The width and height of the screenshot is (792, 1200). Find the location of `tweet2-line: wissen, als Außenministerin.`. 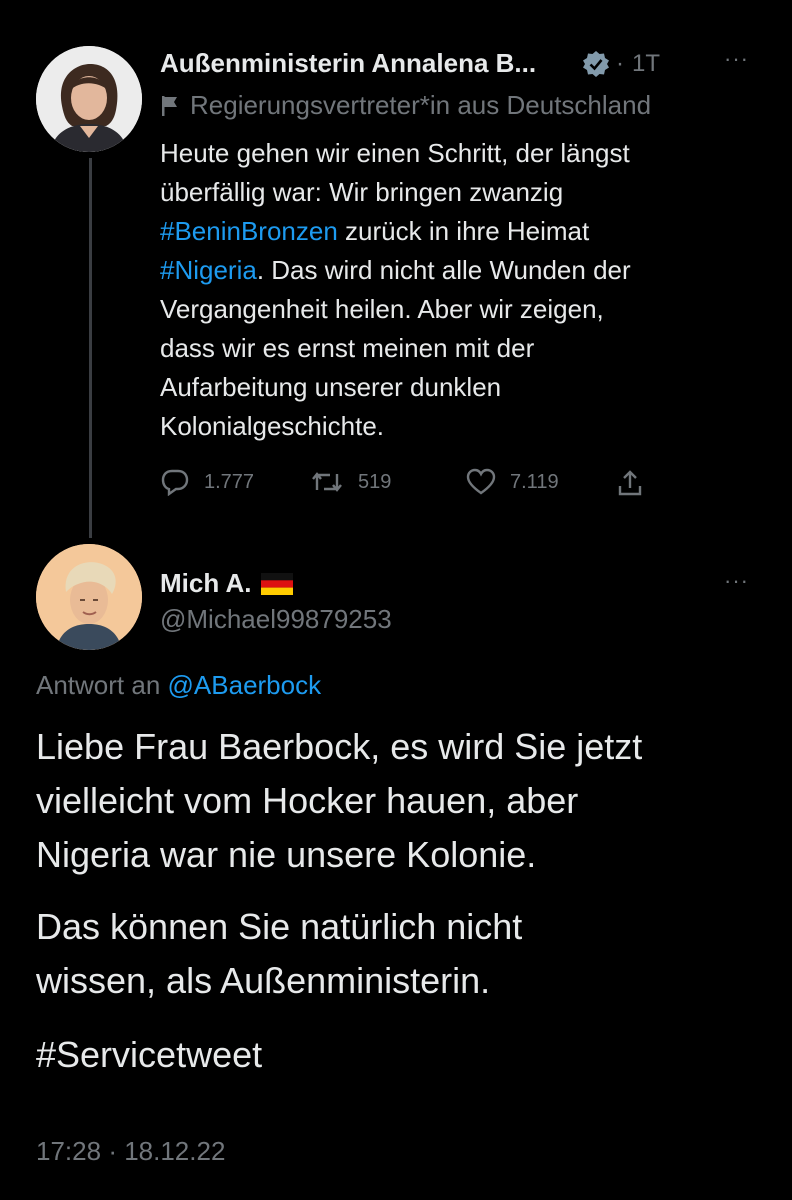

tweet2-line: wissen, als Außenministerin. is located at coordinates (263, 980).